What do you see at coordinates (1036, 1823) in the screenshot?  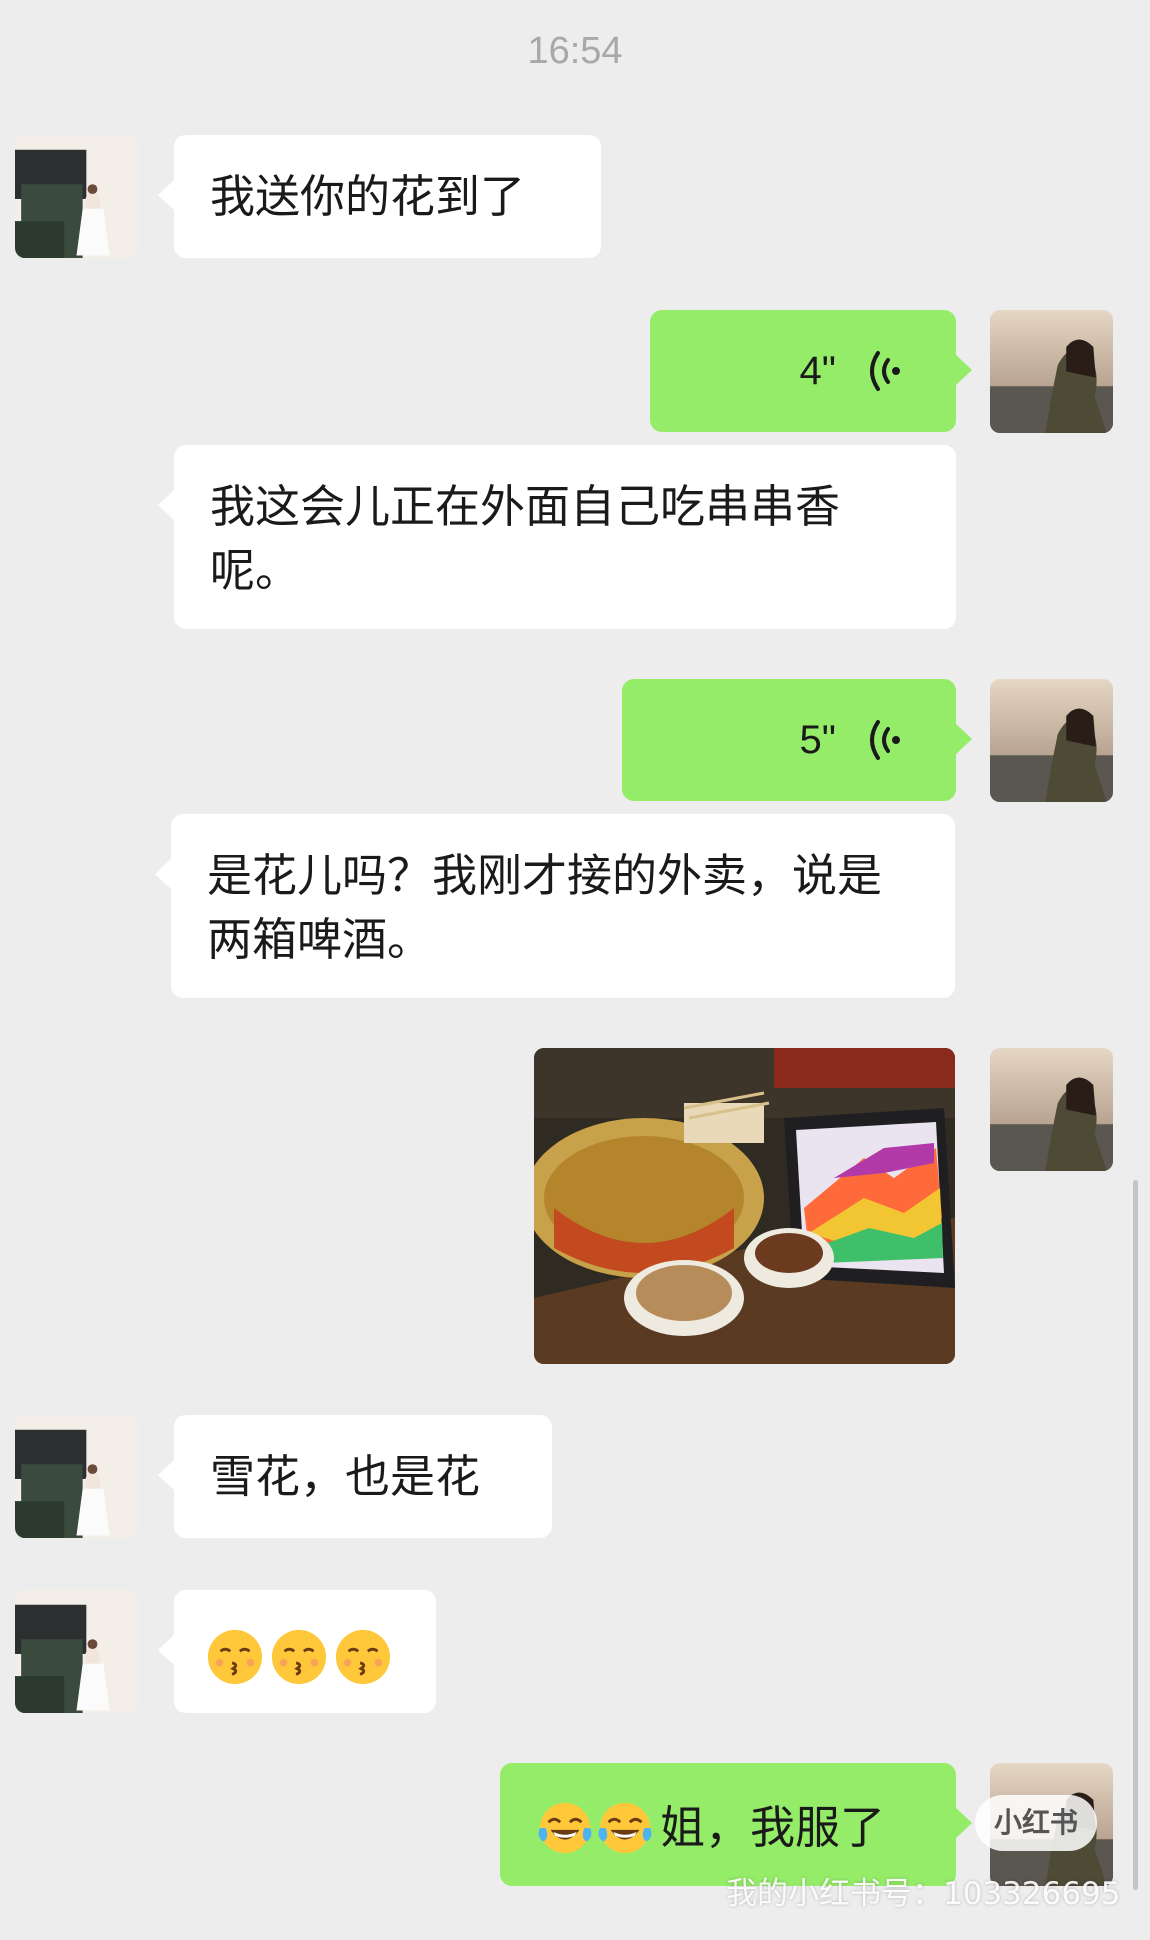 I see `xiaohongshu-logo: 小红书` at bounding box center [1036, 1823].